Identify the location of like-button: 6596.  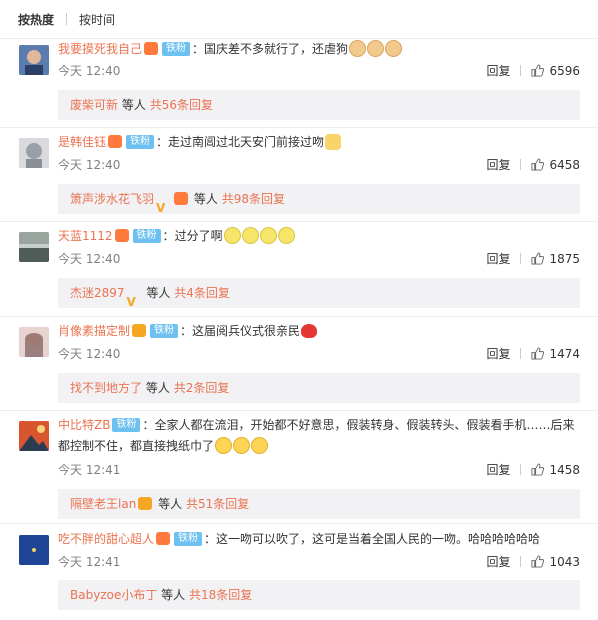
(555, 71).